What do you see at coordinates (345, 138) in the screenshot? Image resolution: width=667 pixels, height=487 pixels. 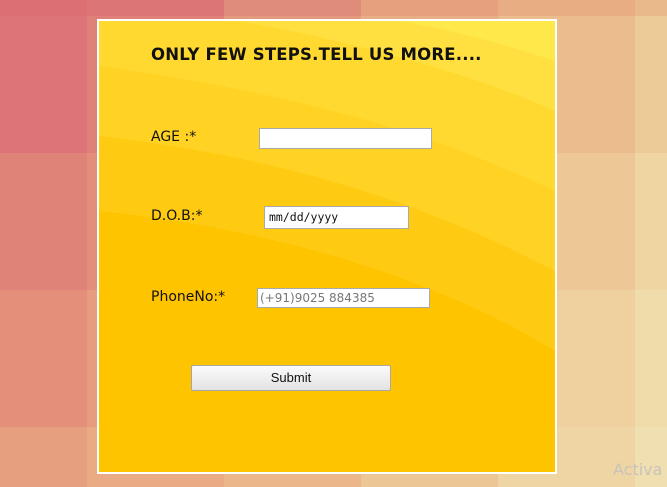 I see `age-input` at bounding box center [345, 138].